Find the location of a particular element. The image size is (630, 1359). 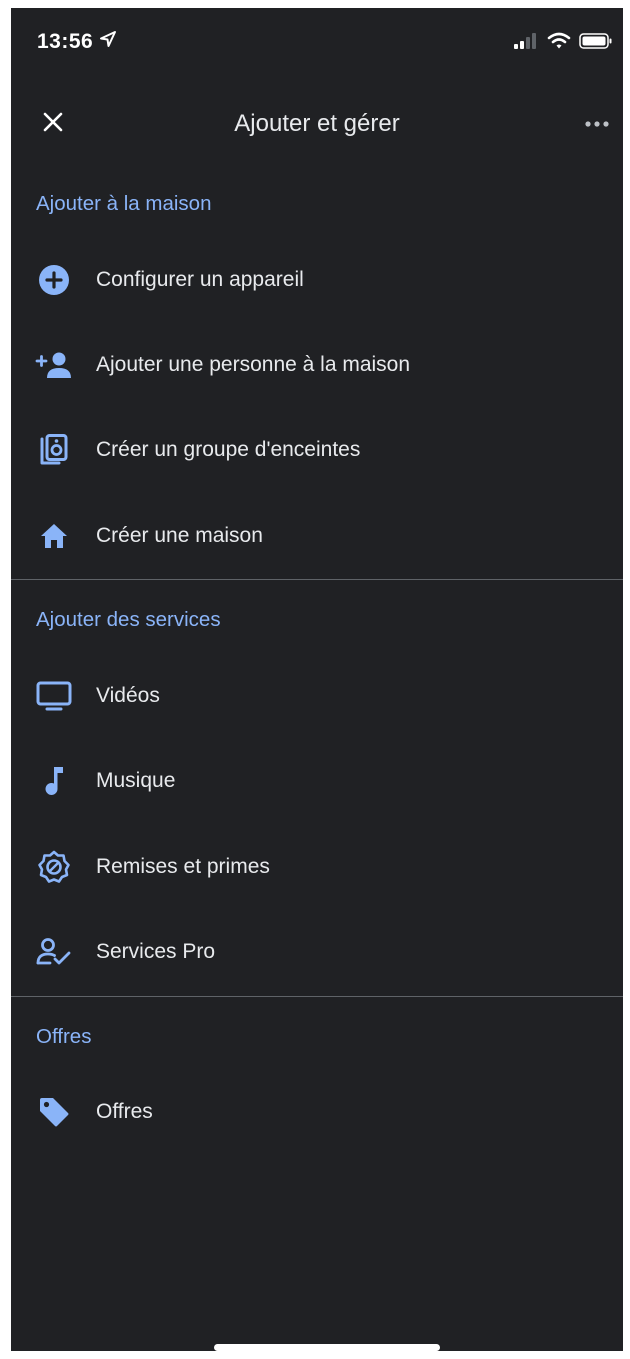

more-options-button is located at coordinates (597, 124).